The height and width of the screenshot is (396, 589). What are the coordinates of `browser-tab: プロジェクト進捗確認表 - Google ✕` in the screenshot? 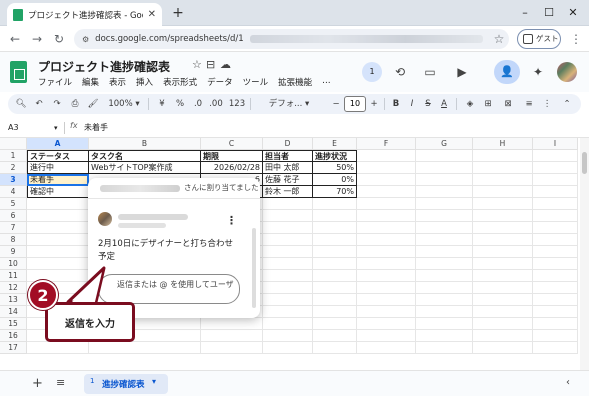 It's located at (84, 14).